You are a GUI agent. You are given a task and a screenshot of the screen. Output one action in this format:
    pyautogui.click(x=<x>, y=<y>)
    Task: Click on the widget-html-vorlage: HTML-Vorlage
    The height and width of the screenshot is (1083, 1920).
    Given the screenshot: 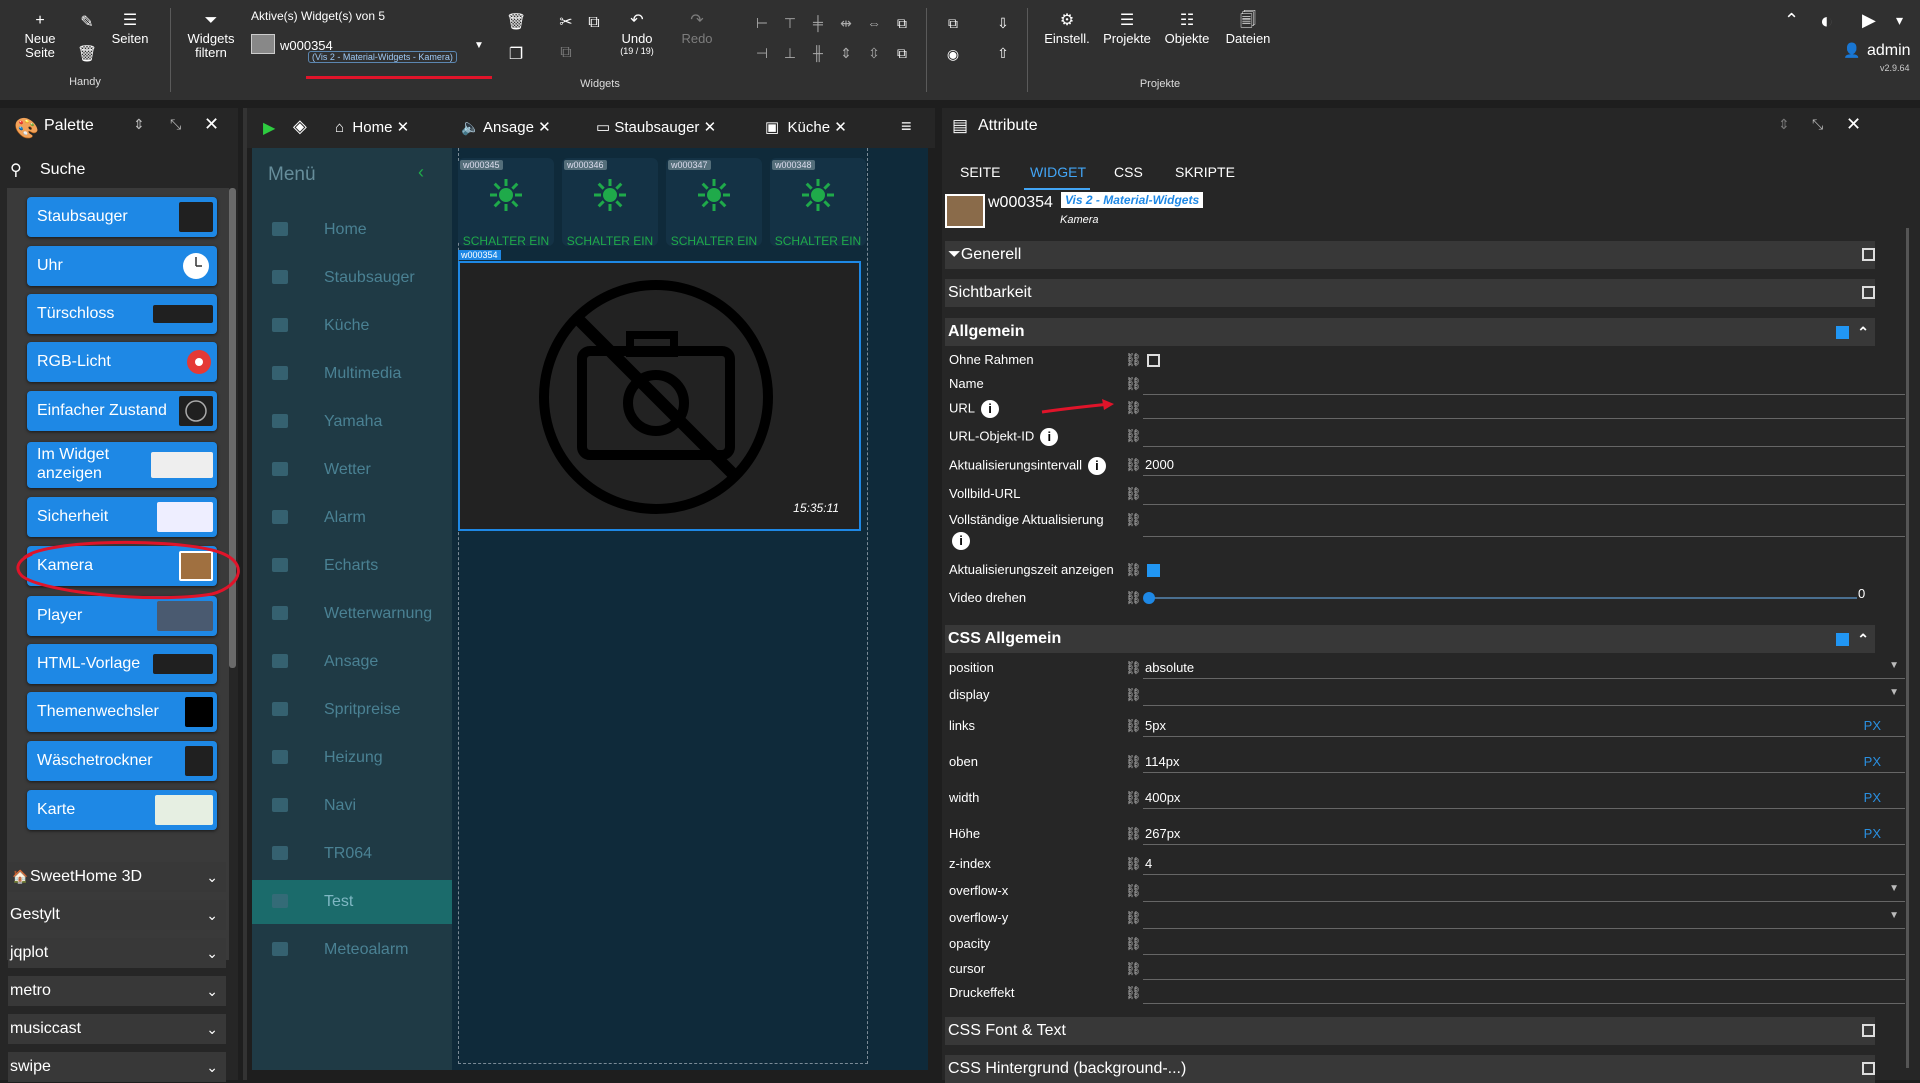 What is the action you would take?
    pyautogui.click(x=122, y=664)
    